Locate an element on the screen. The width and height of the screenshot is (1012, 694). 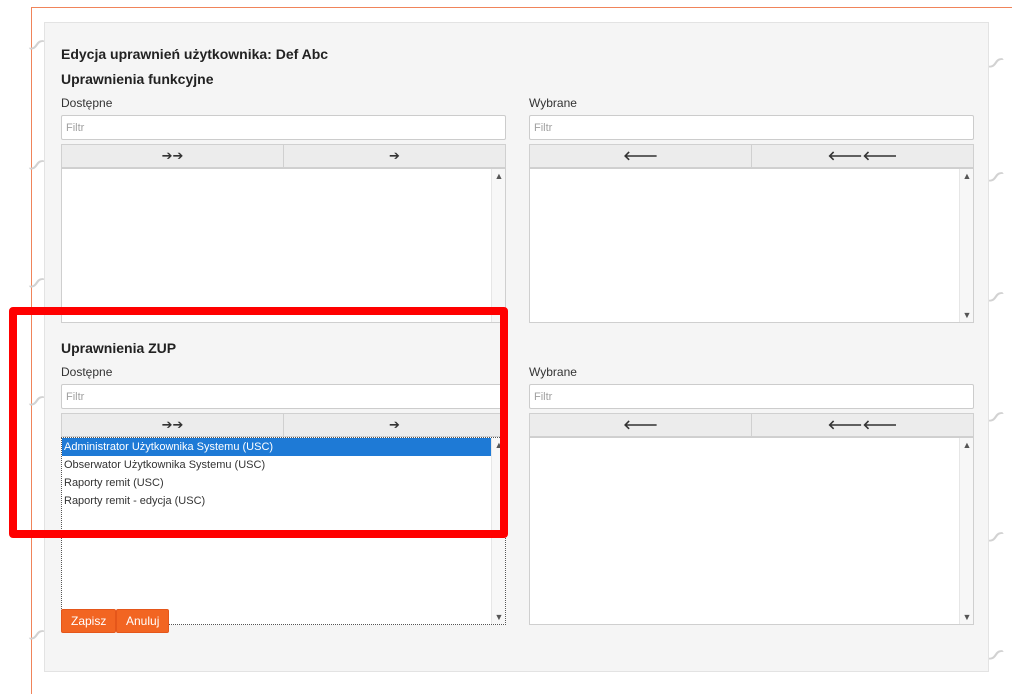
zup-section-title: Uprawnienia ZUP is located at coordinates (119, 348).